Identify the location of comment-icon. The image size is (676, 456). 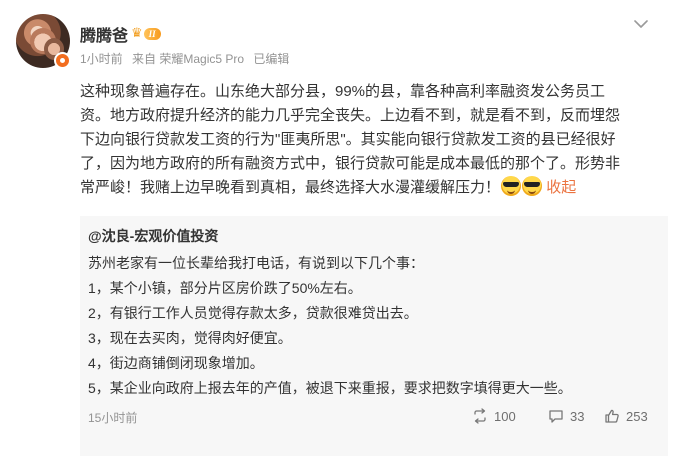
(556, 416).